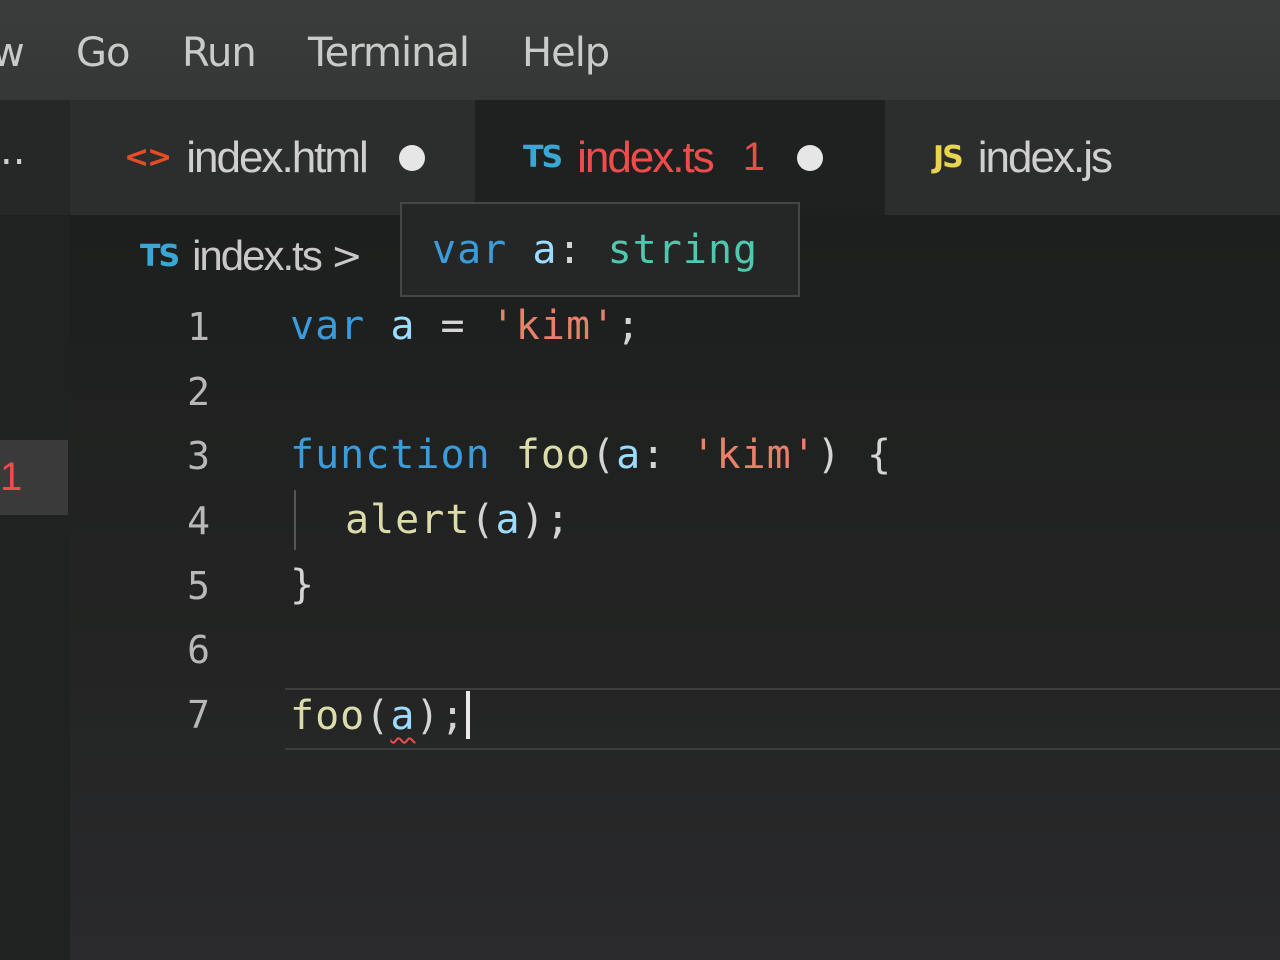 The width and height of the screenshot is (1280, 960). Describe the element at coordinates (829, 455) in the screenshot. I see `paren-close: )` at that location.